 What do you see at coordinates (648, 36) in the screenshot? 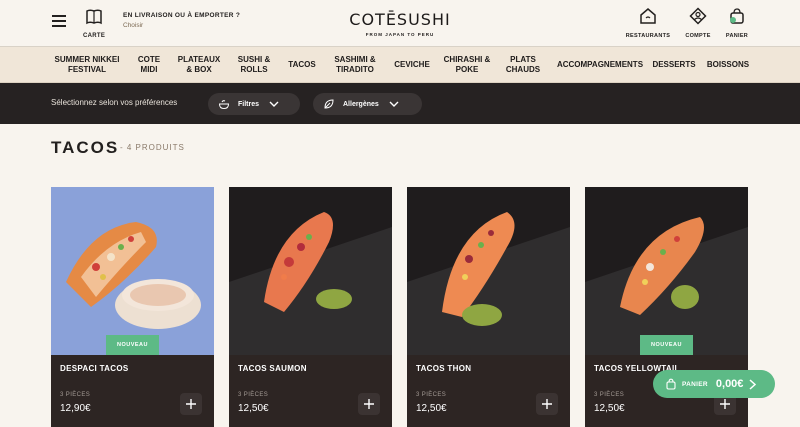
I see `restaurants-label: RESTAURANTS` at bounding box center [648, 36].